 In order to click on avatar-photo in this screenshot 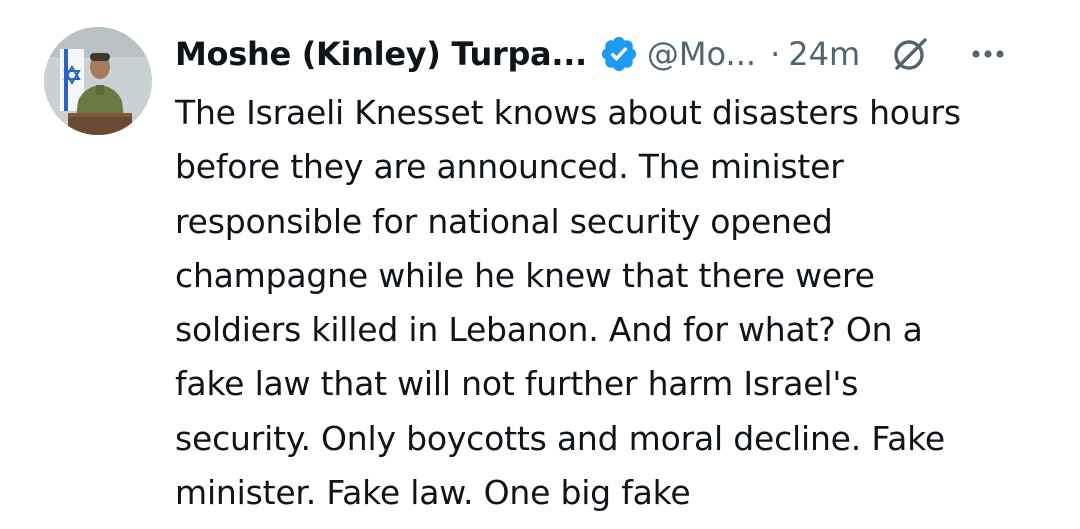, I will do `click(98, 81)`.